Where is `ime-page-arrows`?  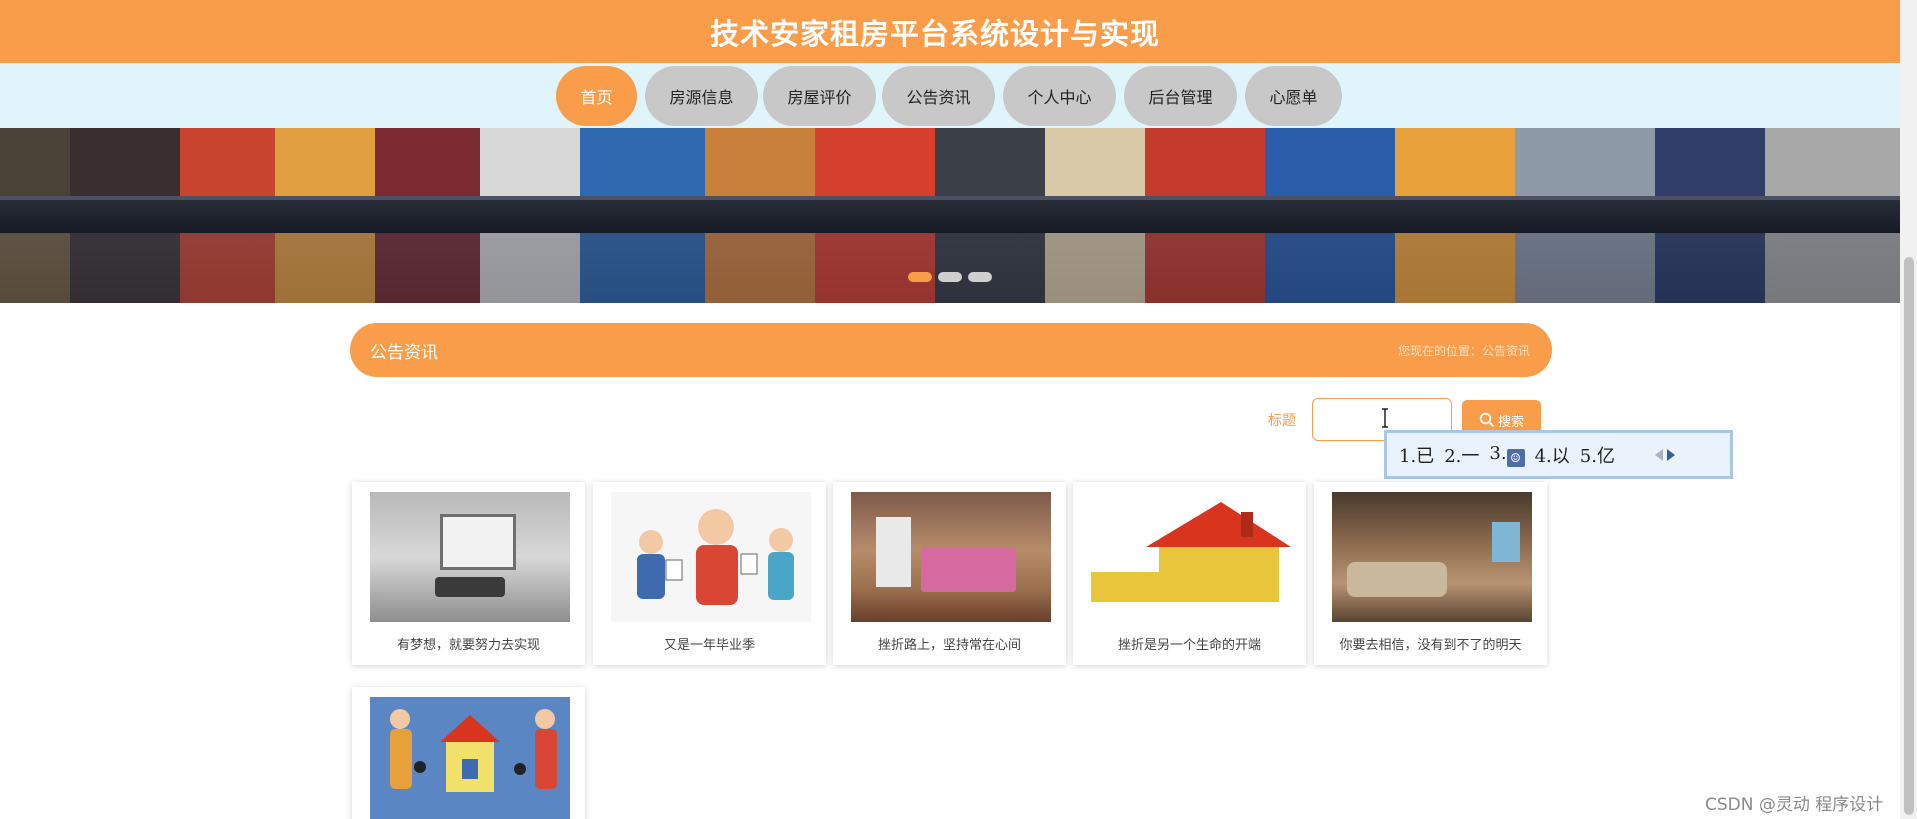 ime-page-arrows is located at coordinates (1664, 454).